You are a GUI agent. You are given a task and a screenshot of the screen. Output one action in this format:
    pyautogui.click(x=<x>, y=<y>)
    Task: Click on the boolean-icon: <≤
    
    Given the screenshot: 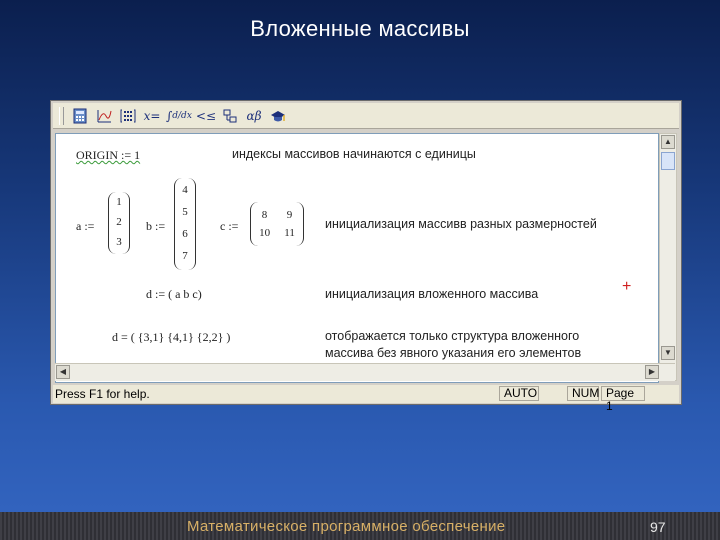 What is the action you would take?
    pyautogui.click(x=206, y=116)
    